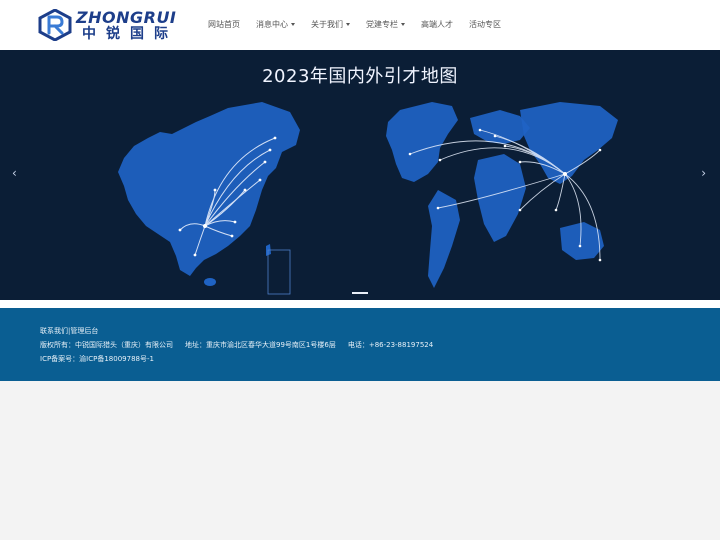  Describe the element at coordinates (126, 17) in the screenshot. I see `logo-english-text: ZHONGRUI` at that location.